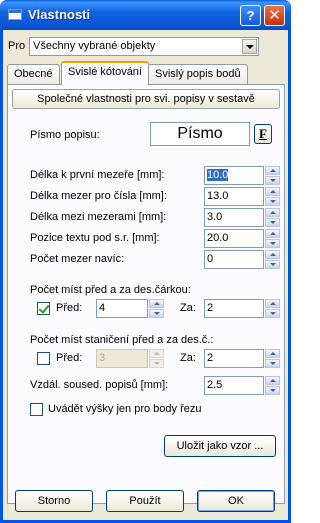 The width and height of the screenshot is (320, 523). What do you see at coordinates (234, 308) in the screenshot?
I see `decimal-after-input: 2` at bounding box center [234, 308].